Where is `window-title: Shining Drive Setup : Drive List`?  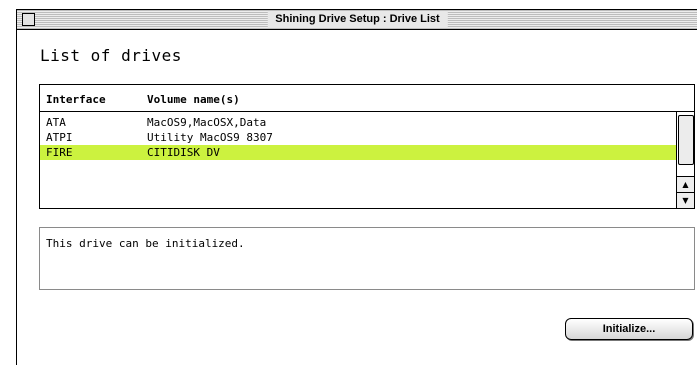
window-title: Shining Drive Setup : Drive List is located at coordinates (357, 19).